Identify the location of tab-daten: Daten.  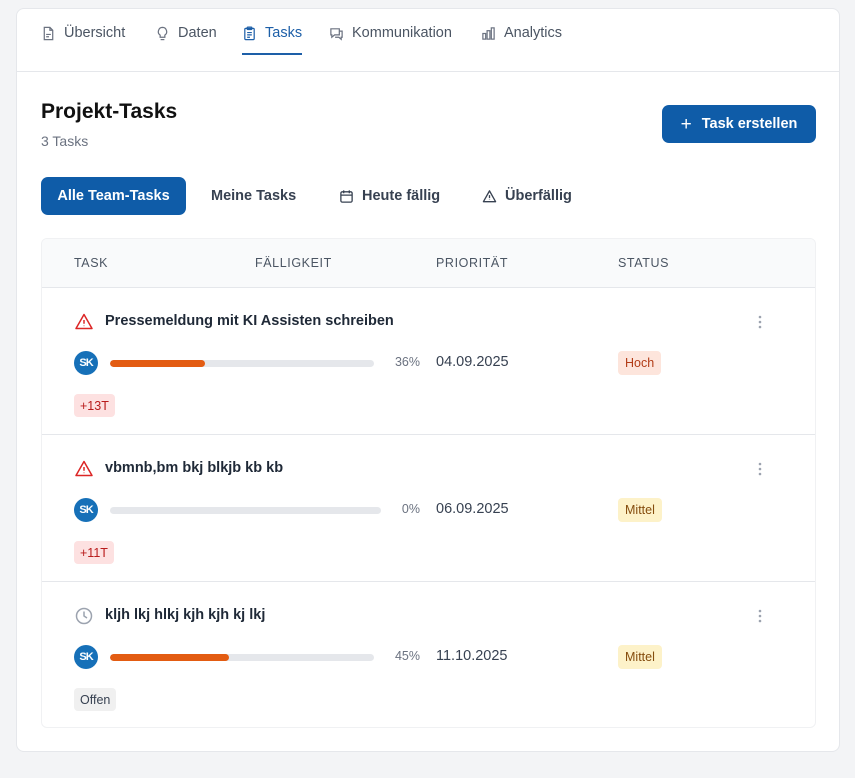
(186, 33).